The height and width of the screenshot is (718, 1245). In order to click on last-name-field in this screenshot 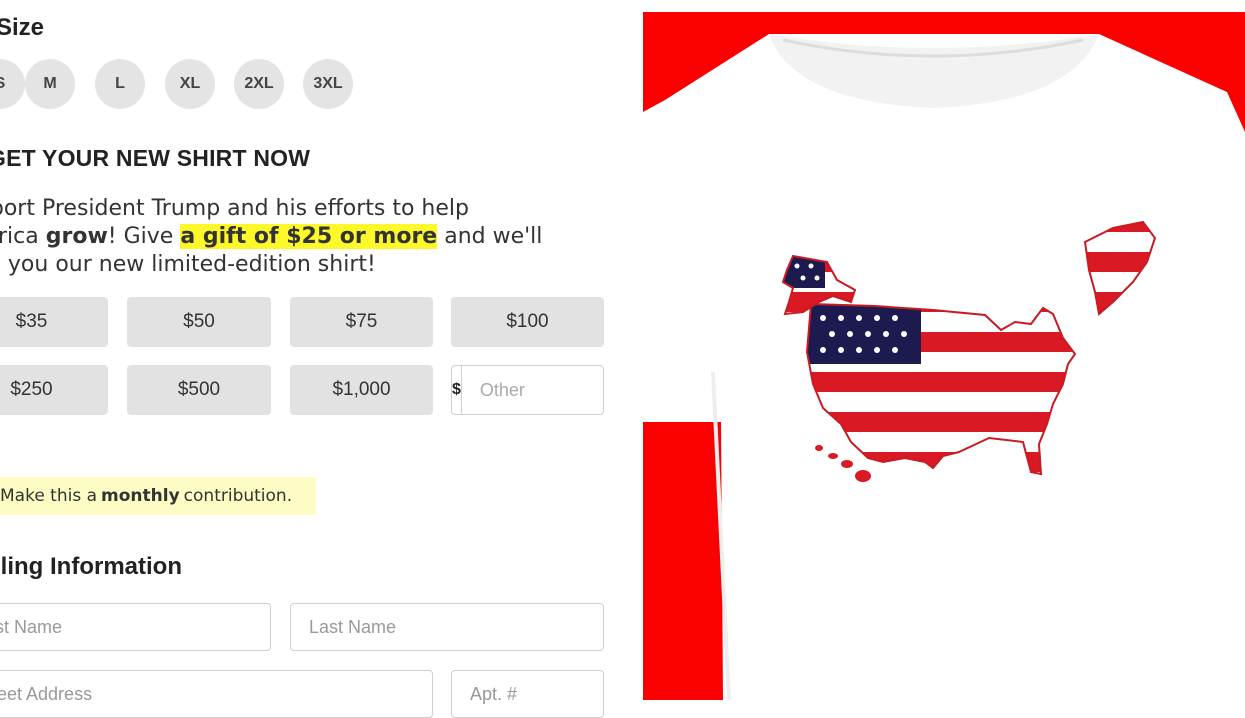, I will do `click(447, 627)`.